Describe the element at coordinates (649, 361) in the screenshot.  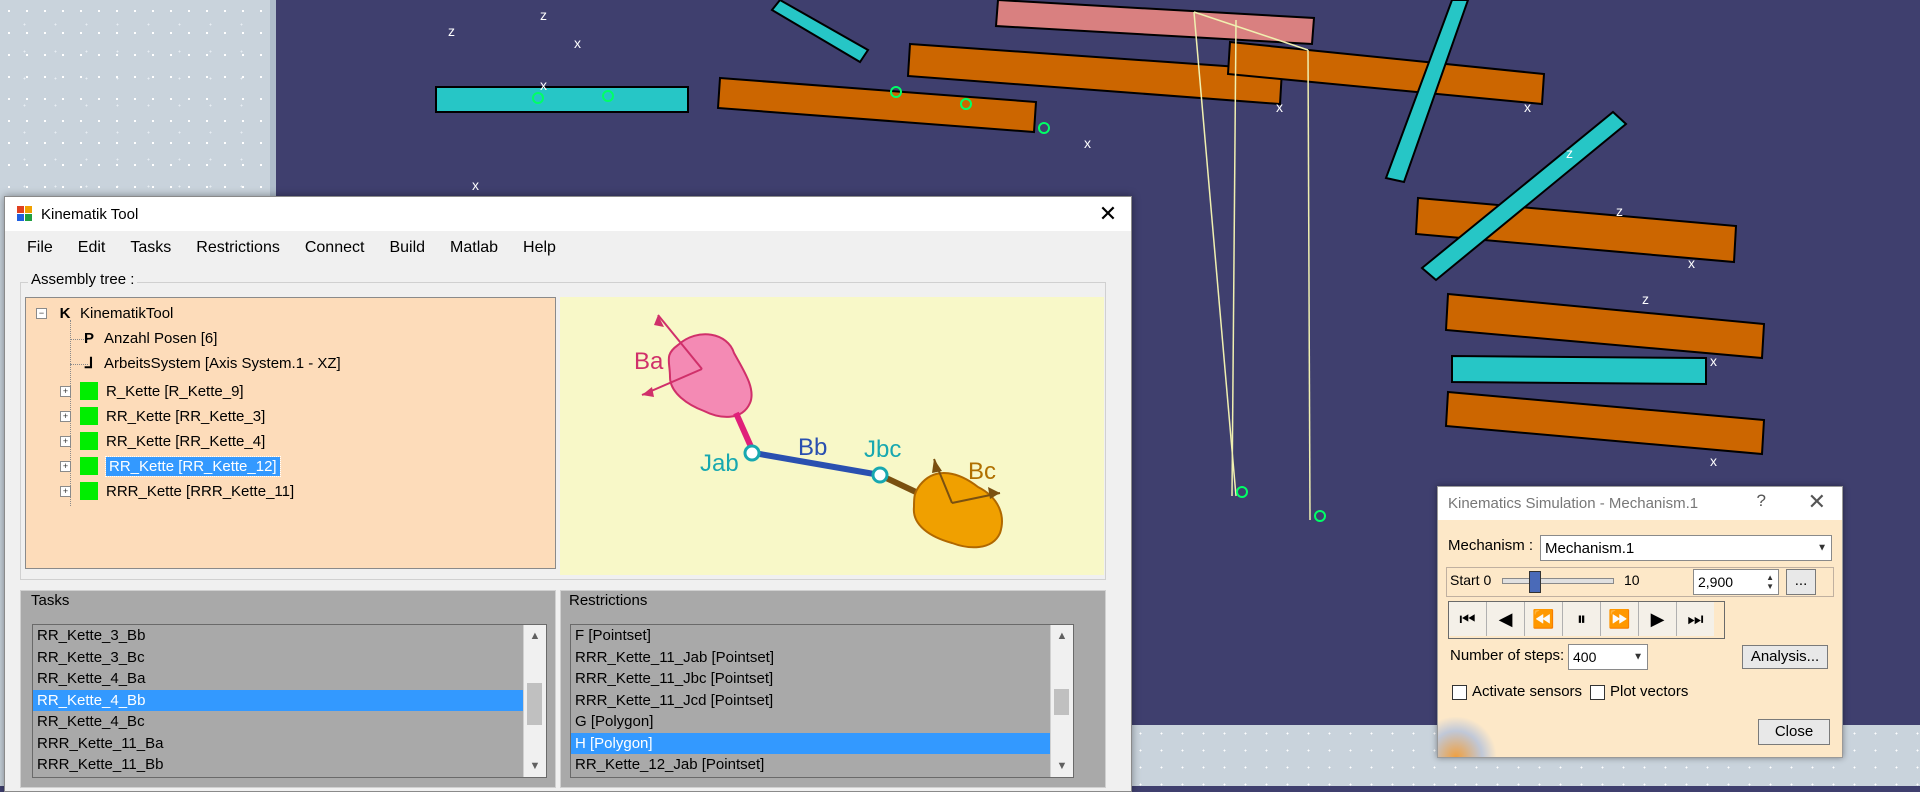
I see `label-ba: Ba` at that location.